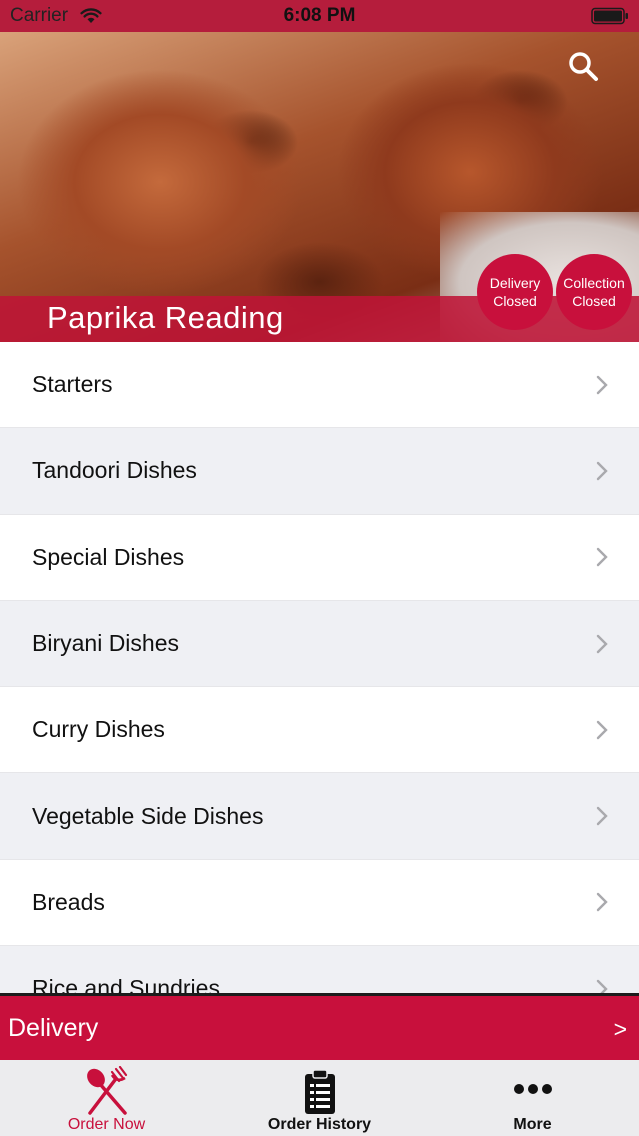  What do you see at coordinates (114, 470) in the screenshot?
I see `menu-item-label: Tandoori Dishes` at bounding box center [114, 470].